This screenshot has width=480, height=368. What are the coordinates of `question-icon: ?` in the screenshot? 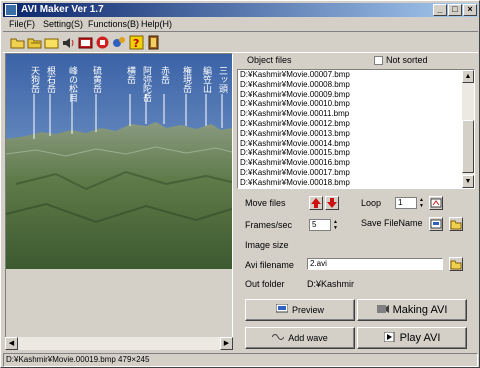 It's located at (136, 42).